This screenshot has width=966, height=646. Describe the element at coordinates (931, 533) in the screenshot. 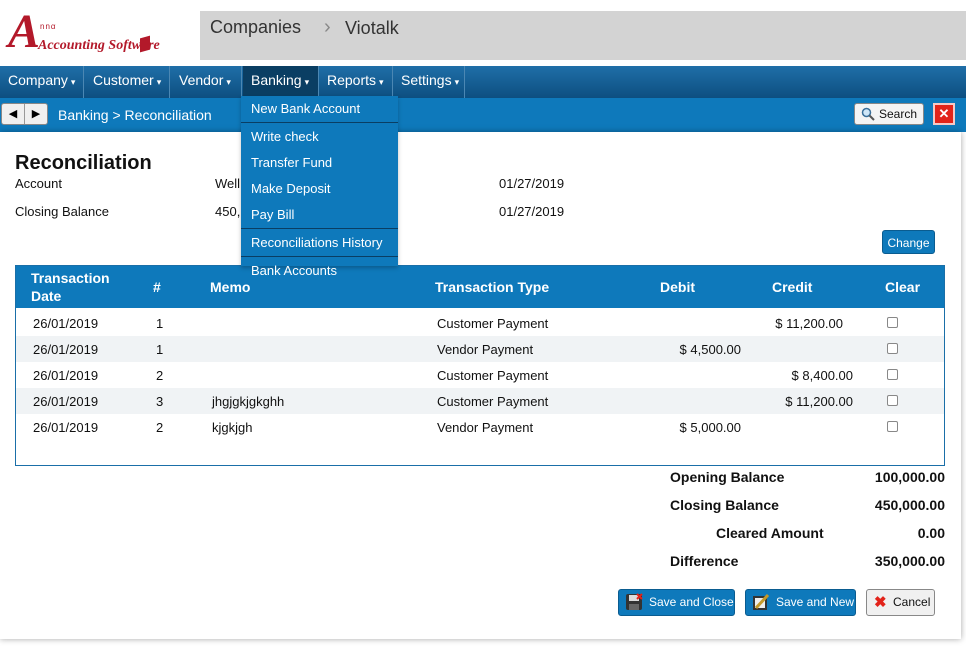

I see `cleared-amount-value: 0.00` at that location.